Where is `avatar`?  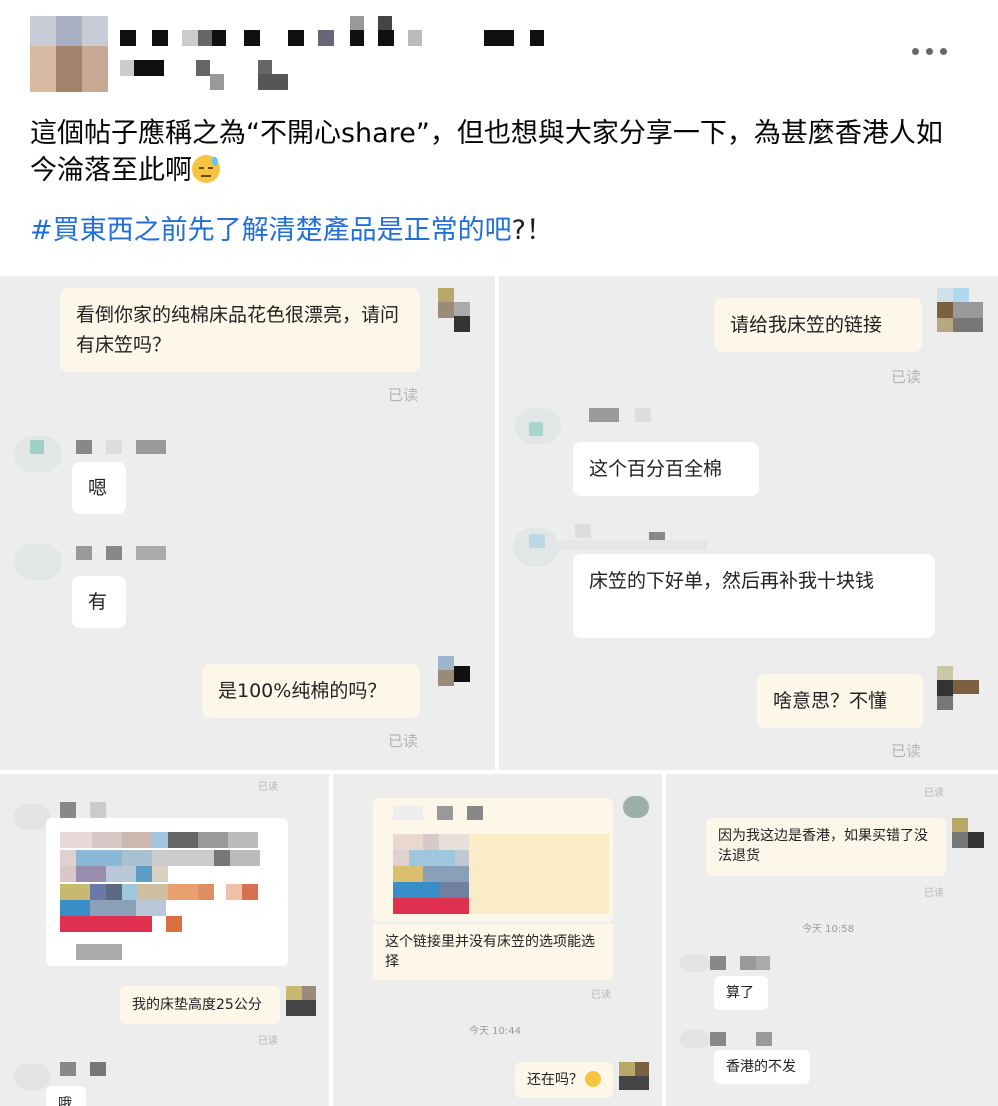 avatar is located at coordinates (69, 54).